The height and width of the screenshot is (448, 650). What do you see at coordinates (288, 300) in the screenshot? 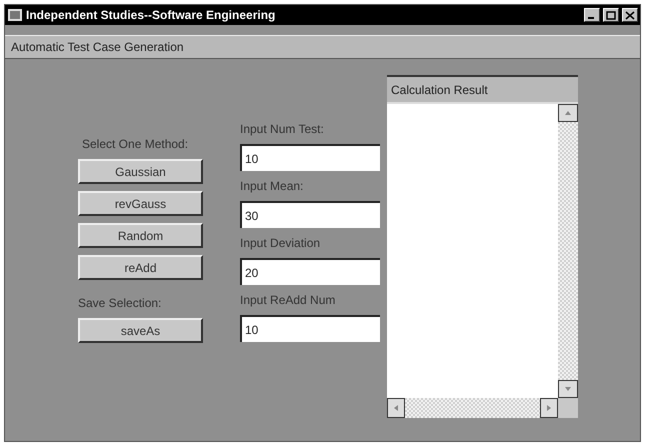
I see `input-label: Input ReAdd Num` at bounding box center [288, 300].